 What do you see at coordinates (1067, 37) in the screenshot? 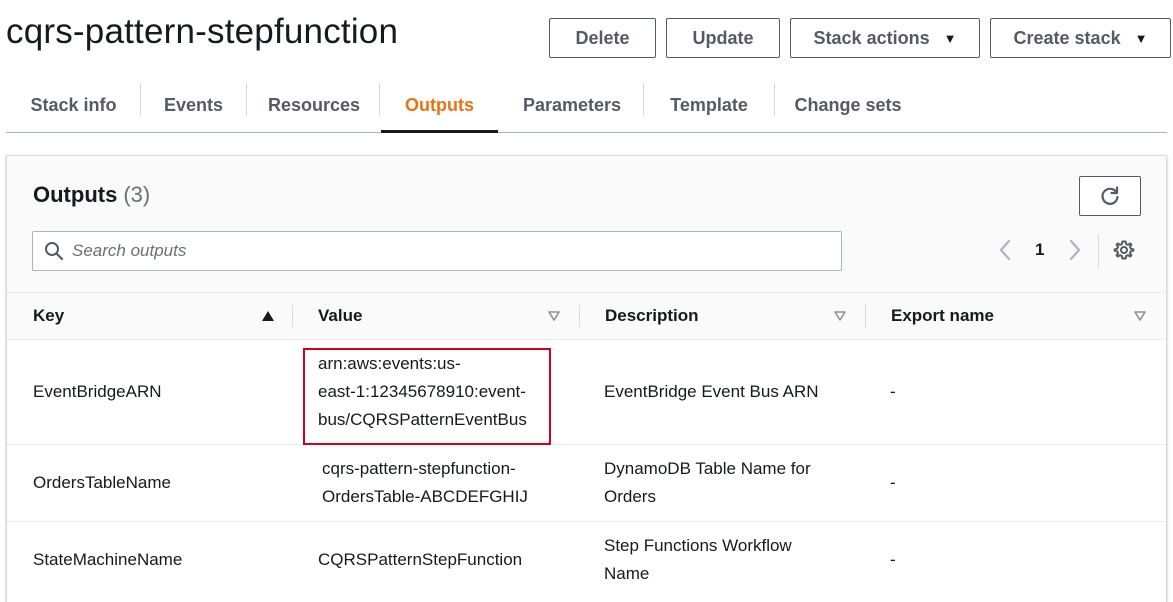
I see `create-stack-label: Create stack` at bounding box center [1067, 37].